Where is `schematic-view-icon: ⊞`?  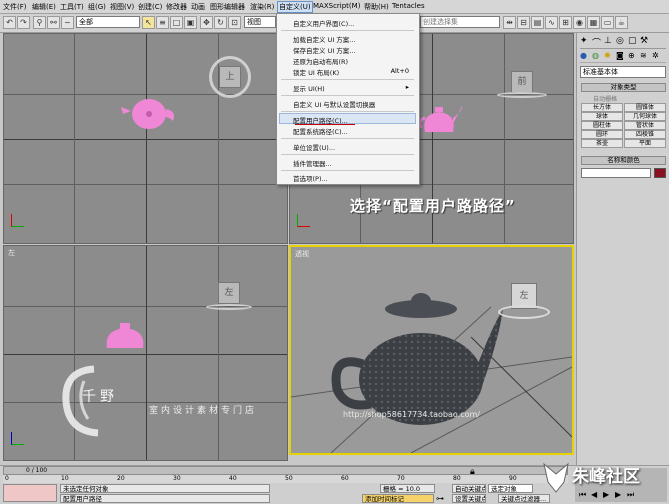
schematic-view-icon: ⊞ is located at coordinates (565, 22).